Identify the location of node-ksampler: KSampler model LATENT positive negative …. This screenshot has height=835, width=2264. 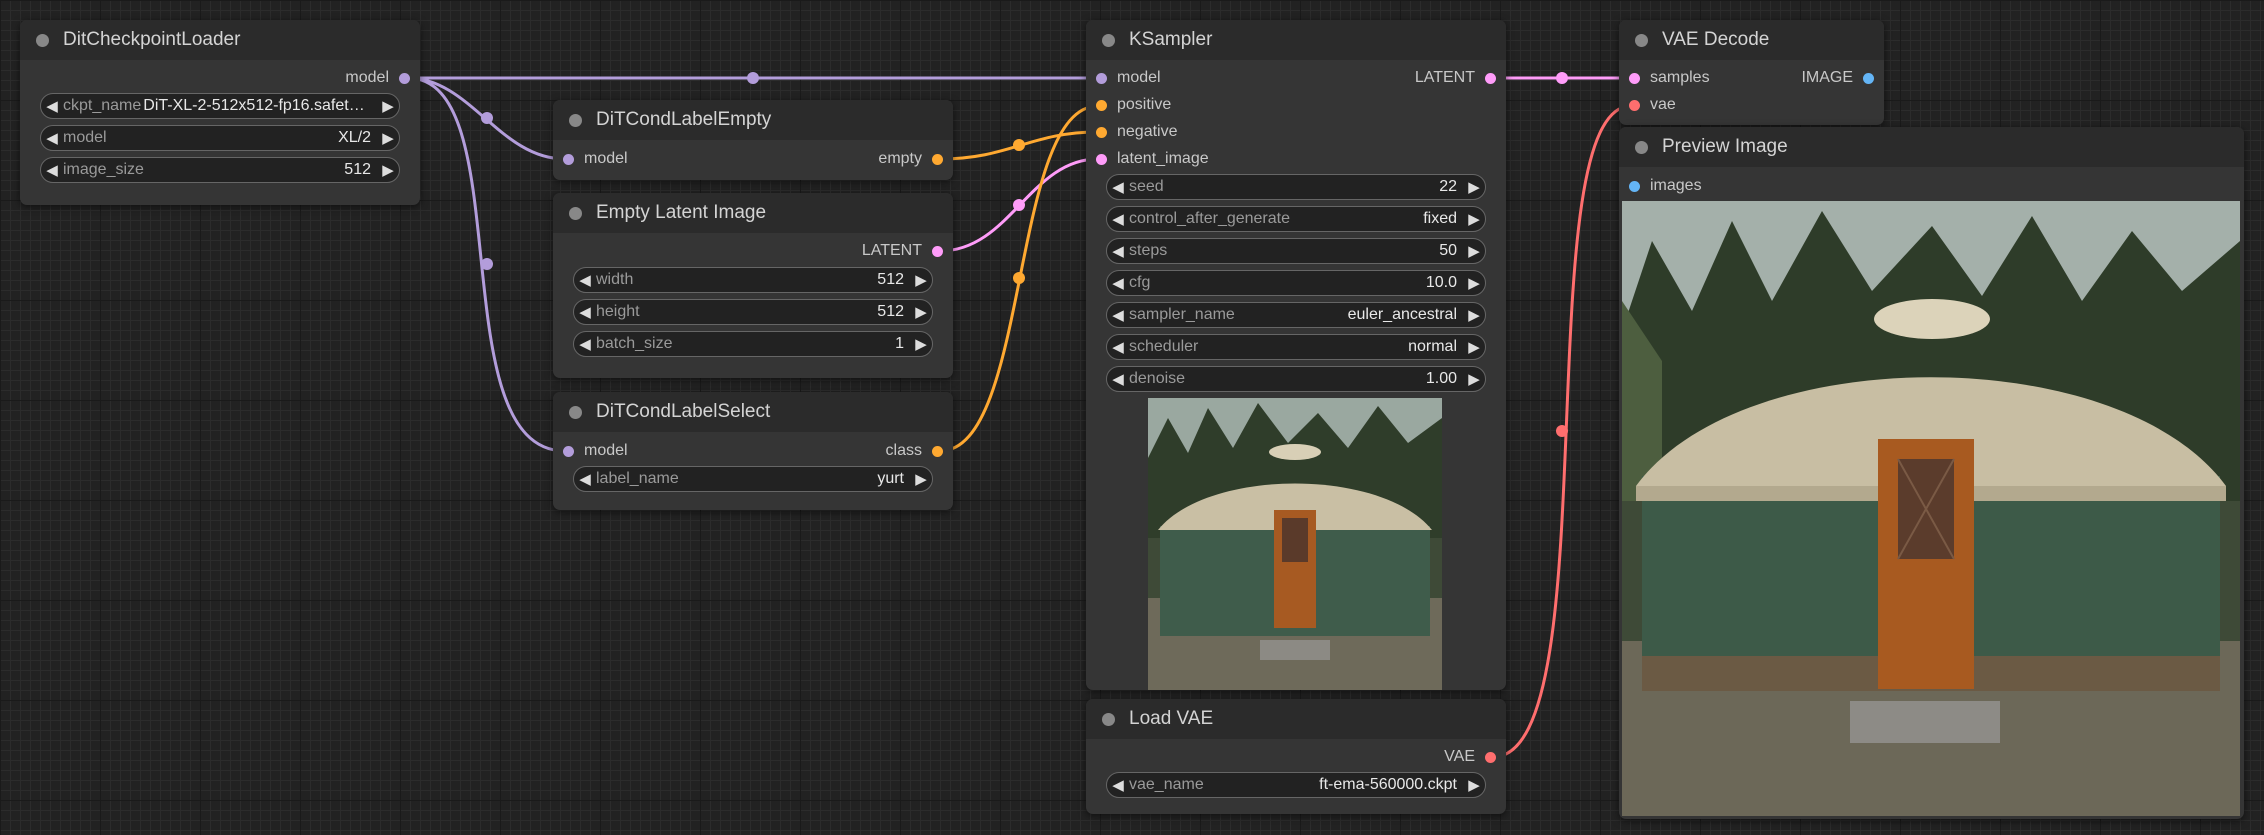
(1296, 355).